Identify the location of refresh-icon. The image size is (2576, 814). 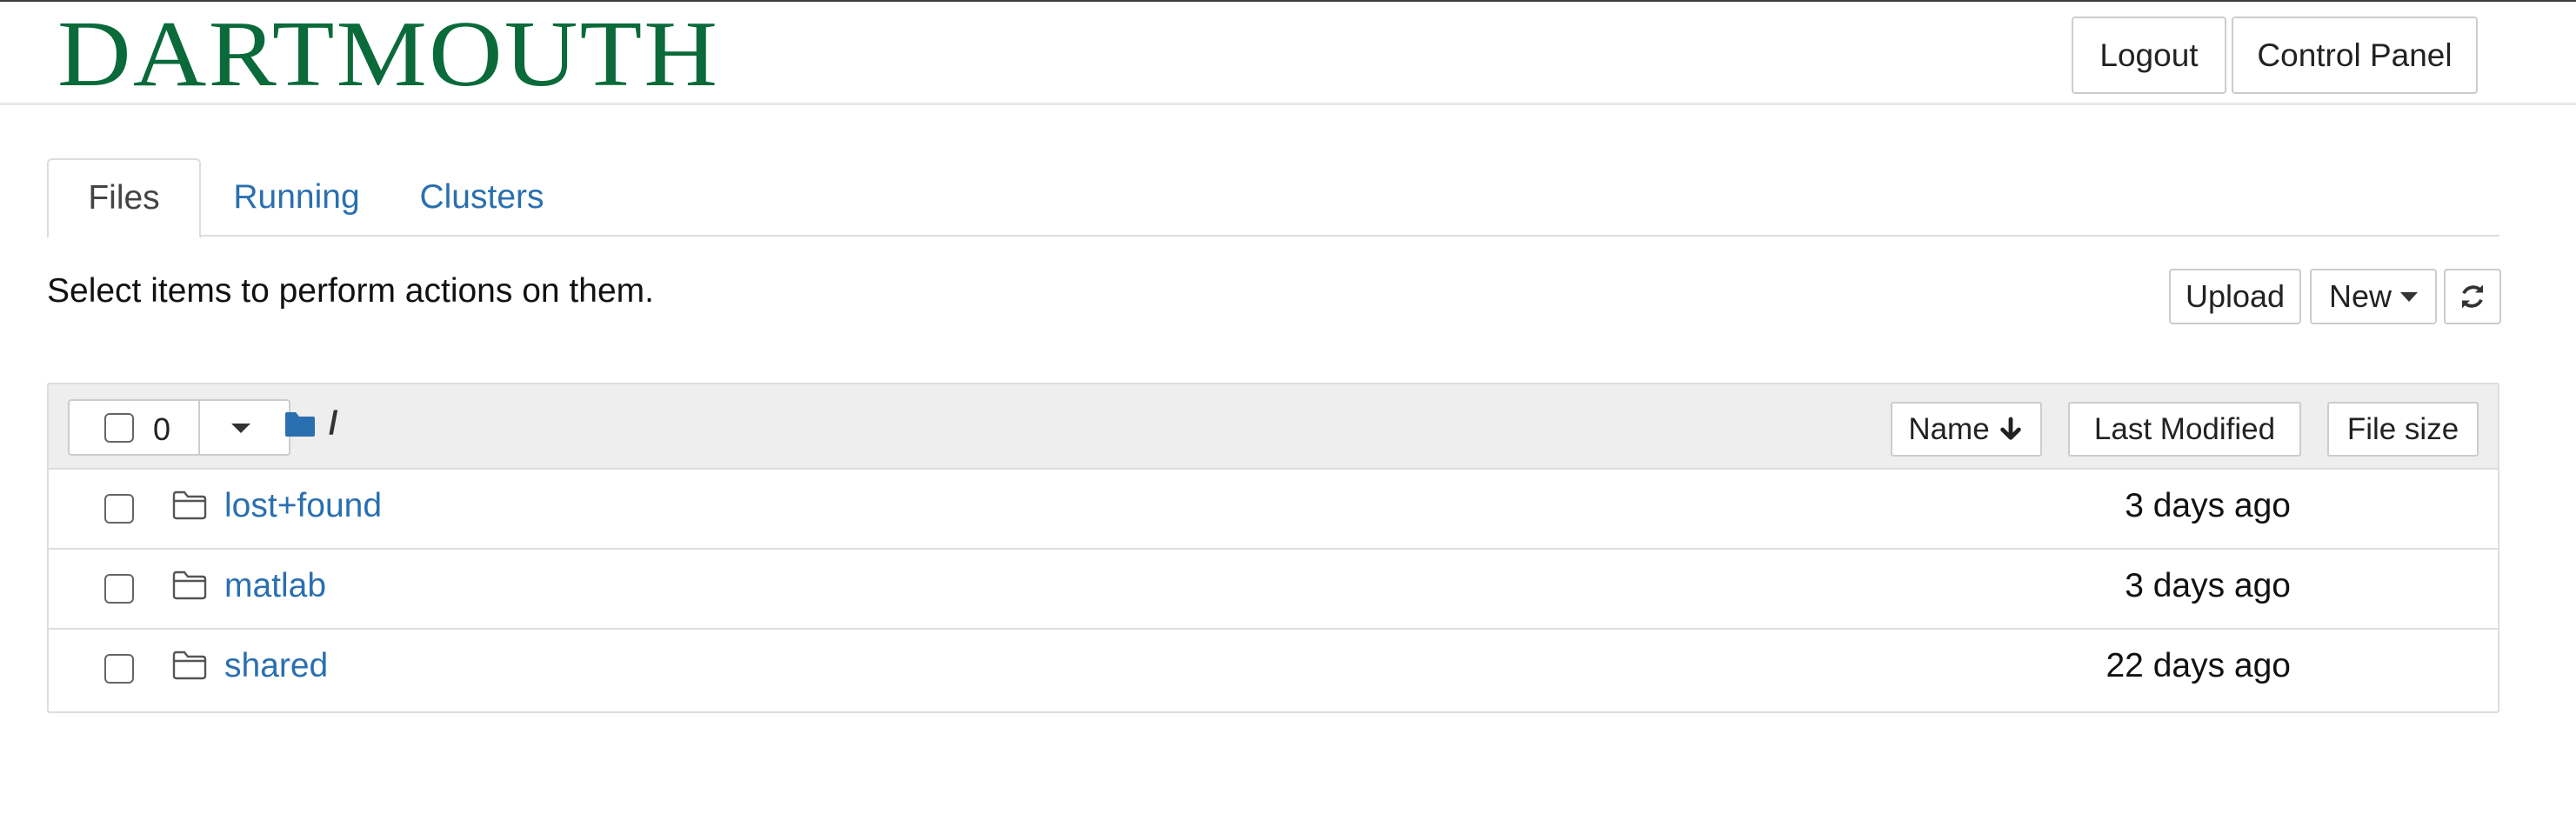
(2472, 296).